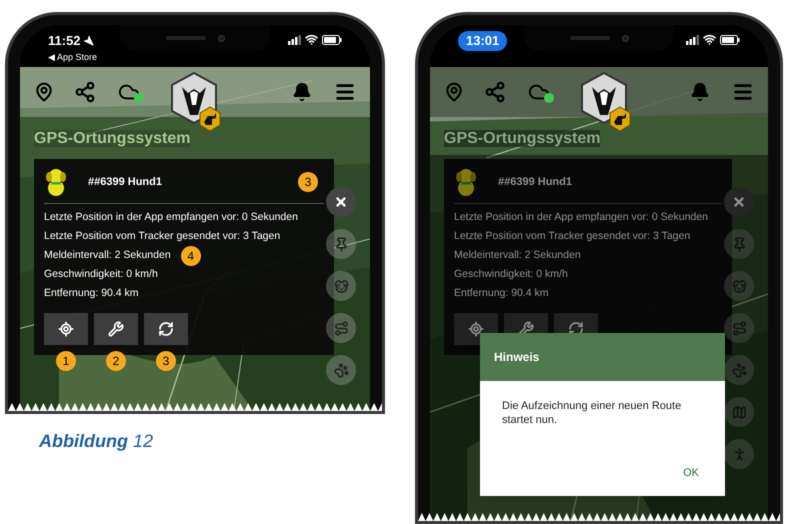 Image resolution: width=786 pixels, height=524 pixels. Describe the element at coordinates (190, 256) in the screenshot. I see `callout-number: 4` at that location.